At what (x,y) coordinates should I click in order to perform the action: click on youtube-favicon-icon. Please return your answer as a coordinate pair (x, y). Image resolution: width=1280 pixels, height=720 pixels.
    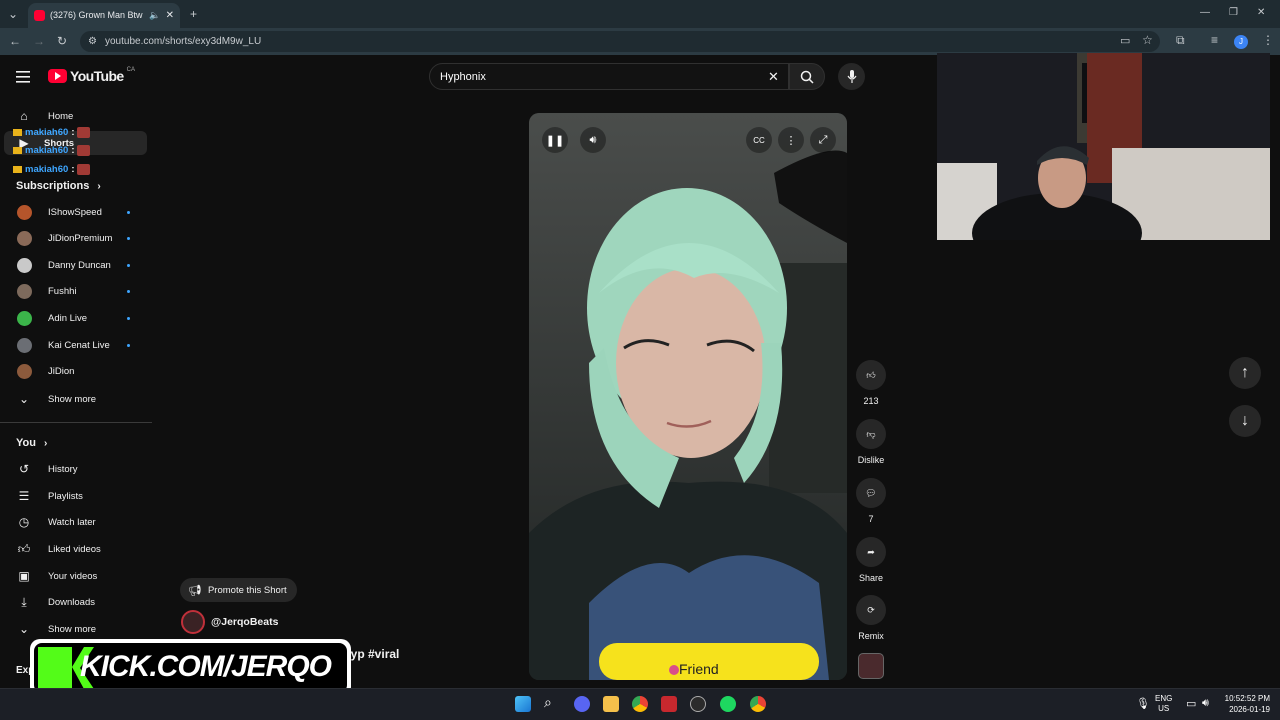
    Looking at the image, I should click on (39, 15).